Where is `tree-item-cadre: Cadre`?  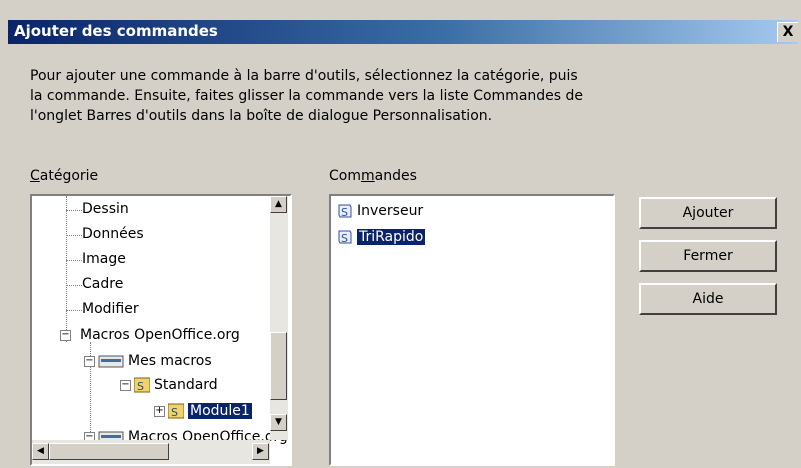
tree-item-cadre: Cadre is located at coordinates (102, 284).